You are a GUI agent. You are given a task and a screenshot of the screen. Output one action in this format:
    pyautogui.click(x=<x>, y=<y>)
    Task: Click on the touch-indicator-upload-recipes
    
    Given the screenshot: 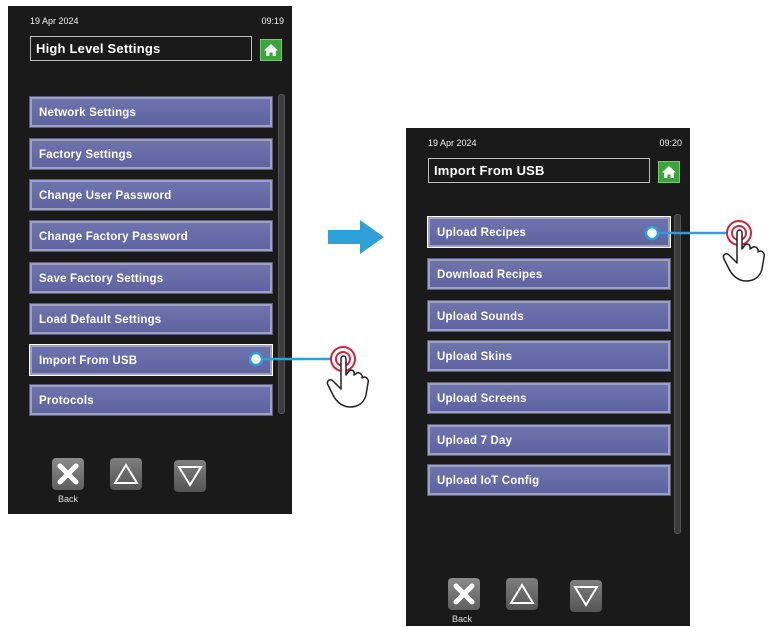 What is the action you would take?
    pyautogui.click(x=704, y=251)
    